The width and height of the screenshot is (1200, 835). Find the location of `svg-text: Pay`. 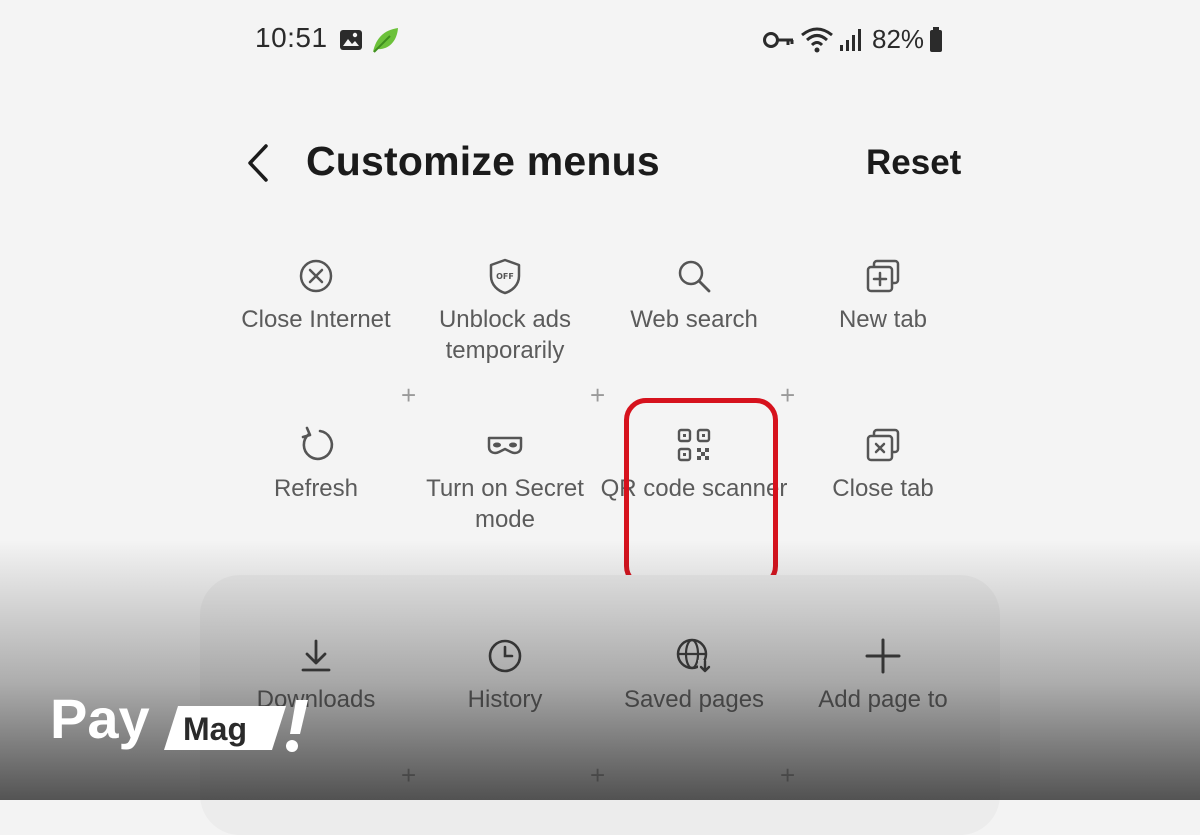

svg-text: Pay is located at coordinates (100, 718).